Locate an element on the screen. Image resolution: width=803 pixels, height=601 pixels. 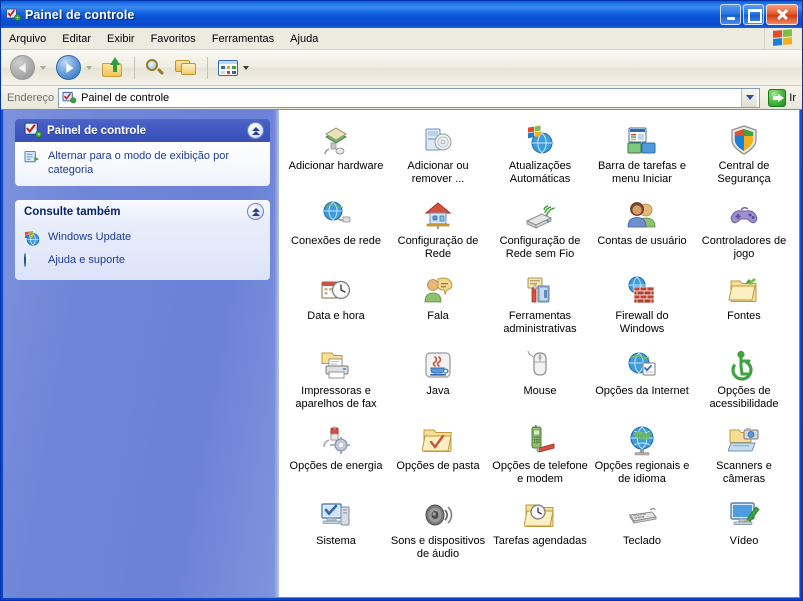
item-fonts: Fontes is located at coordinates (744, 304).